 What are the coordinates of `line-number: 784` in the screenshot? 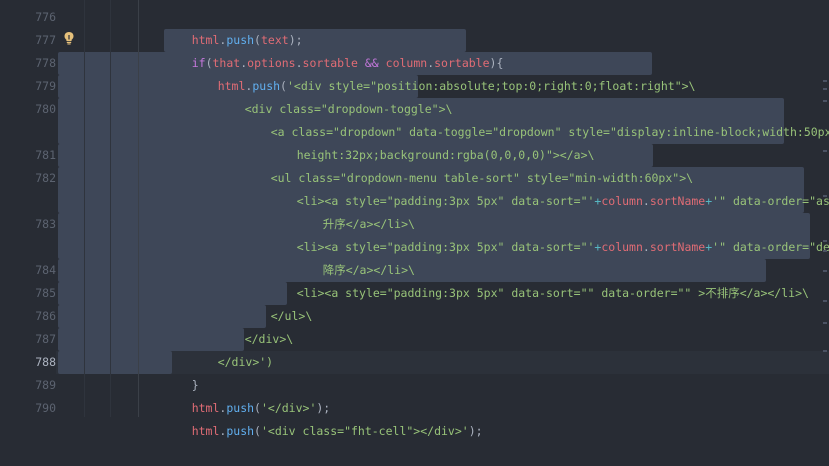 It's located at (45, 270).